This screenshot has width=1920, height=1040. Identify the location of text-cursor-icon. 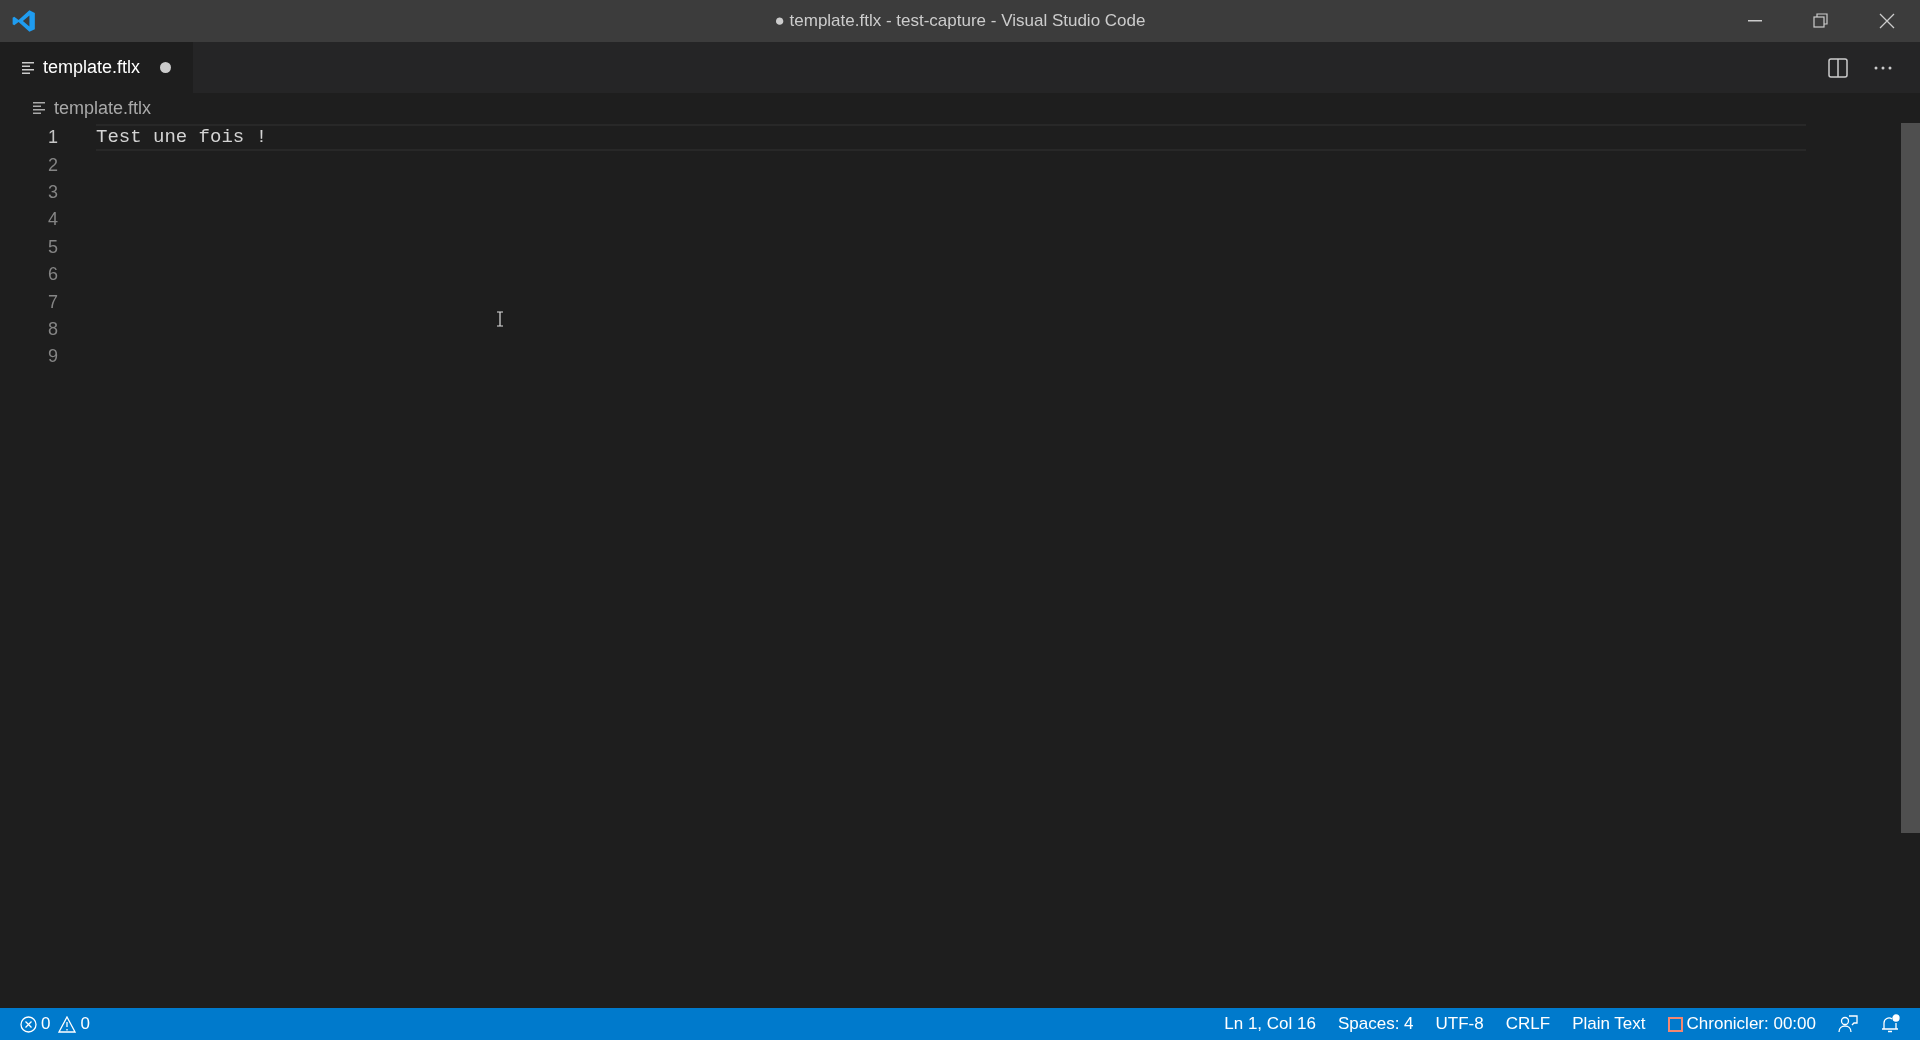
(500, 319).